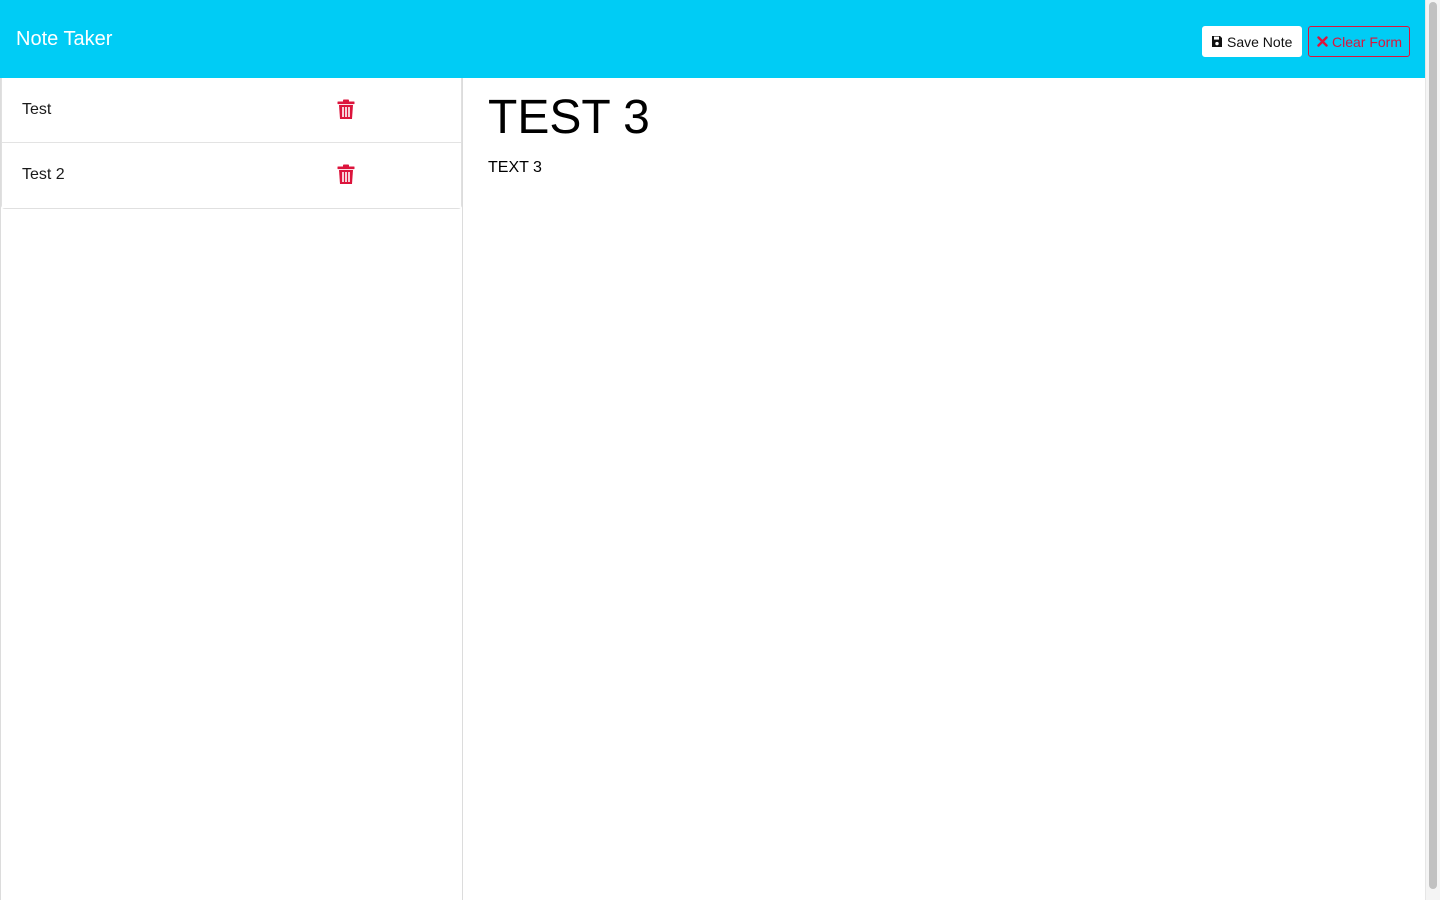 The height and width of the screenshot is (900, 1440). What do you see at coordinates (231, 175) in the screenshot?
I see `note-list-item: Test 2` at bounding box center [231, 175].